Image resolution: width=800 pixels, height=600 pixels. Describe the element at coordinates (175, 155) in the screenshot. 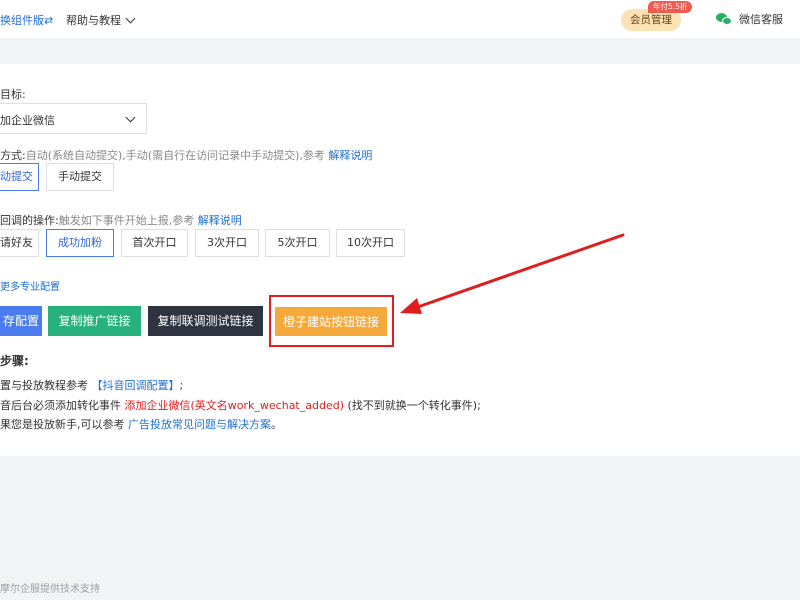

I see `mode-description: 自动(系统自动提交),手动(需自行在访问记录中手动提交),参考` at that location.